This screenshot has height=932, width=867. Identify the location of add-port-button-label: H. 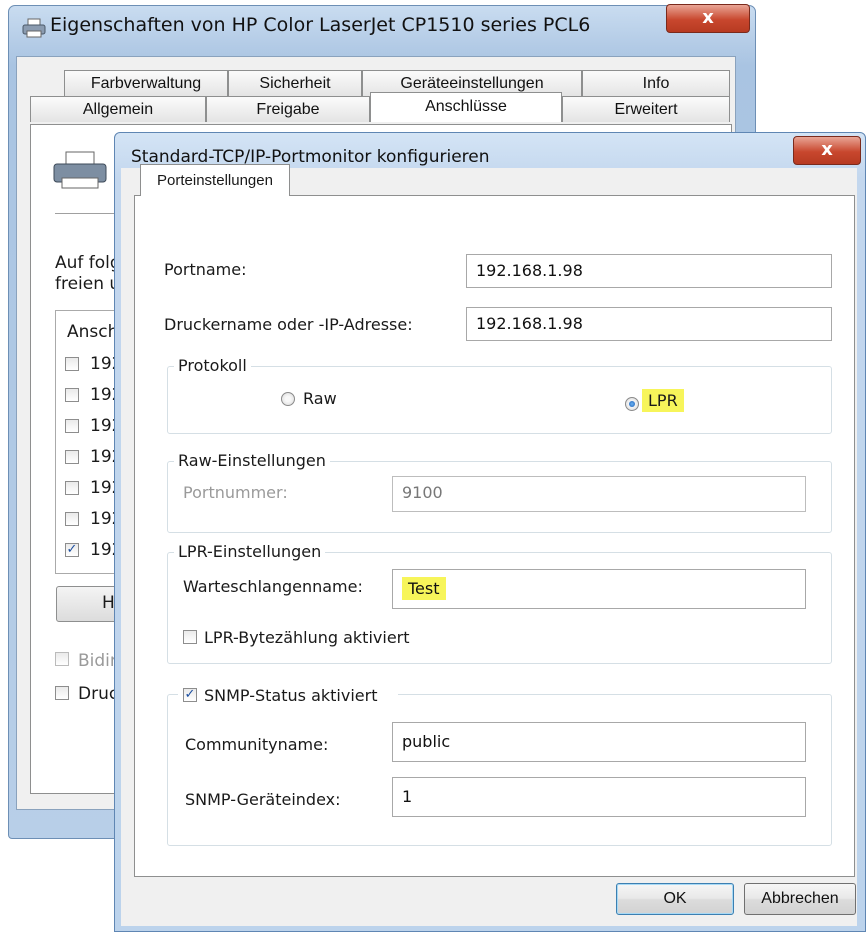
(108, 603).